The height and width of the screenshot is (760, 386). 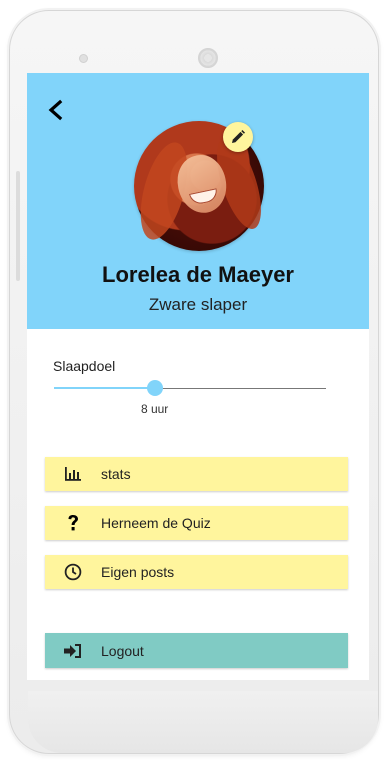 What do you see at coordinates (196, 572) in the screenshot?
I see `own-posts-button: Eigen posts` at bounding box center [196, 572].